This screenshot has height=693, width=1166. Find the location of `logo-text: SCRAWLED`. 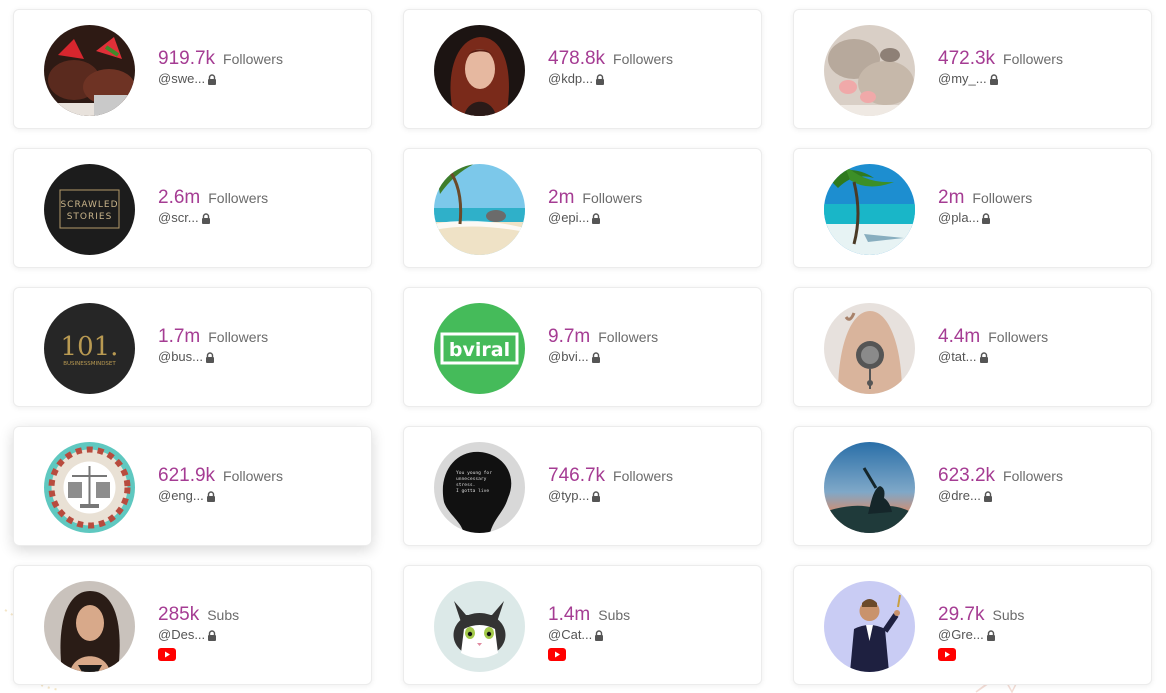

logo-text: SCRAWLED is located at coordinates (89, 205).